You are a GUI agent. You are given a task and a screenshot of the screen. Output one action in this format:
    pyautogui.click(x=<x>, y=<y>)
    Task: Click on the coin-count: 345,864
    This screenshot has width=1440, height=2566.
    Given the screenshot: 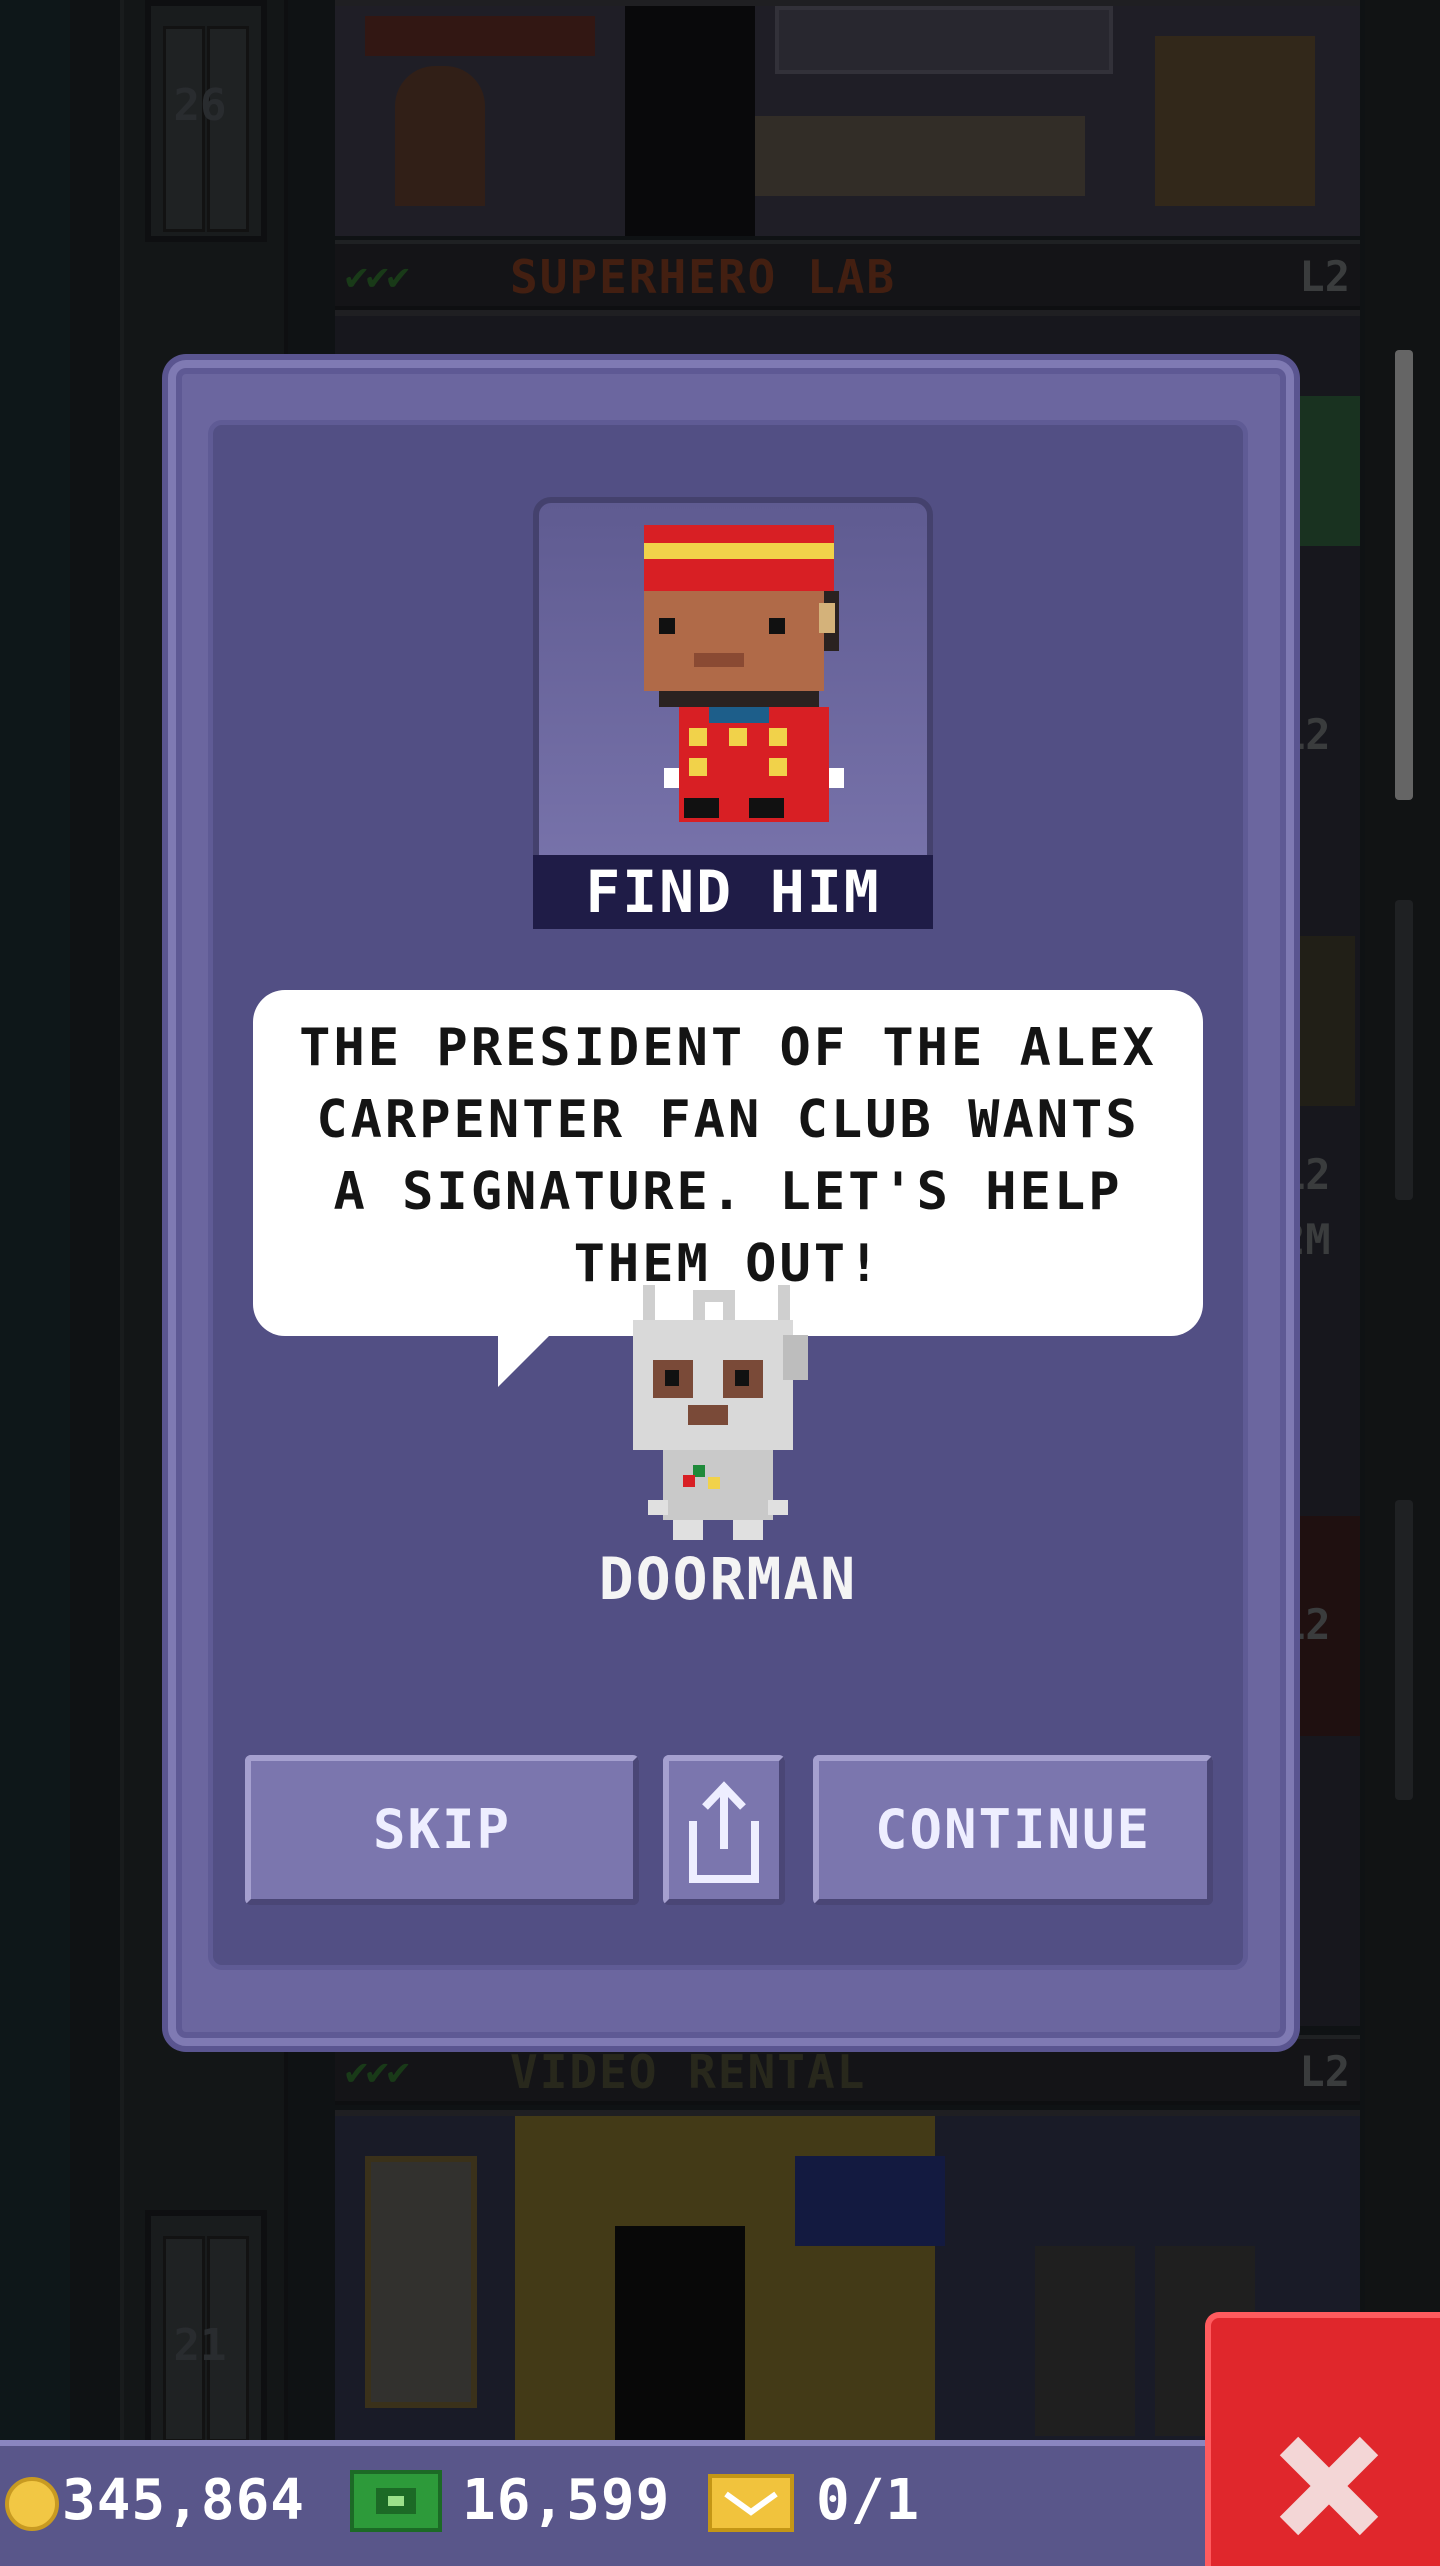 What is the action you would take?
    pyautogui.click(x=184, y=2500)
    